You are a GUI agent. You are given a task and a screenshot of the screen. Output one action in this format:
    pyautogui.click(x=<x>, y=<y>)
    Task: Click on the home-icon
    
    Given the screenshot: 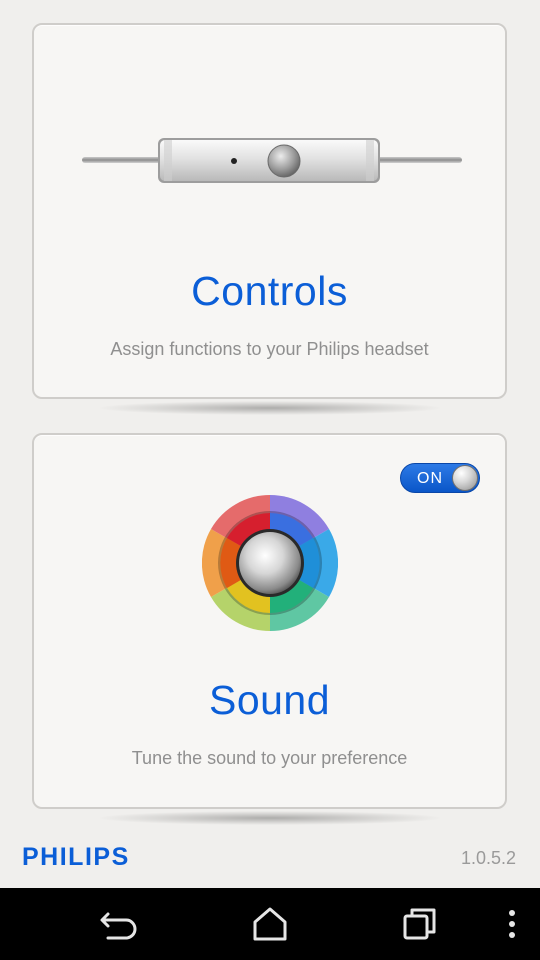 What is the action you would take?
    pyautogui.click(x=270, y=924)
    